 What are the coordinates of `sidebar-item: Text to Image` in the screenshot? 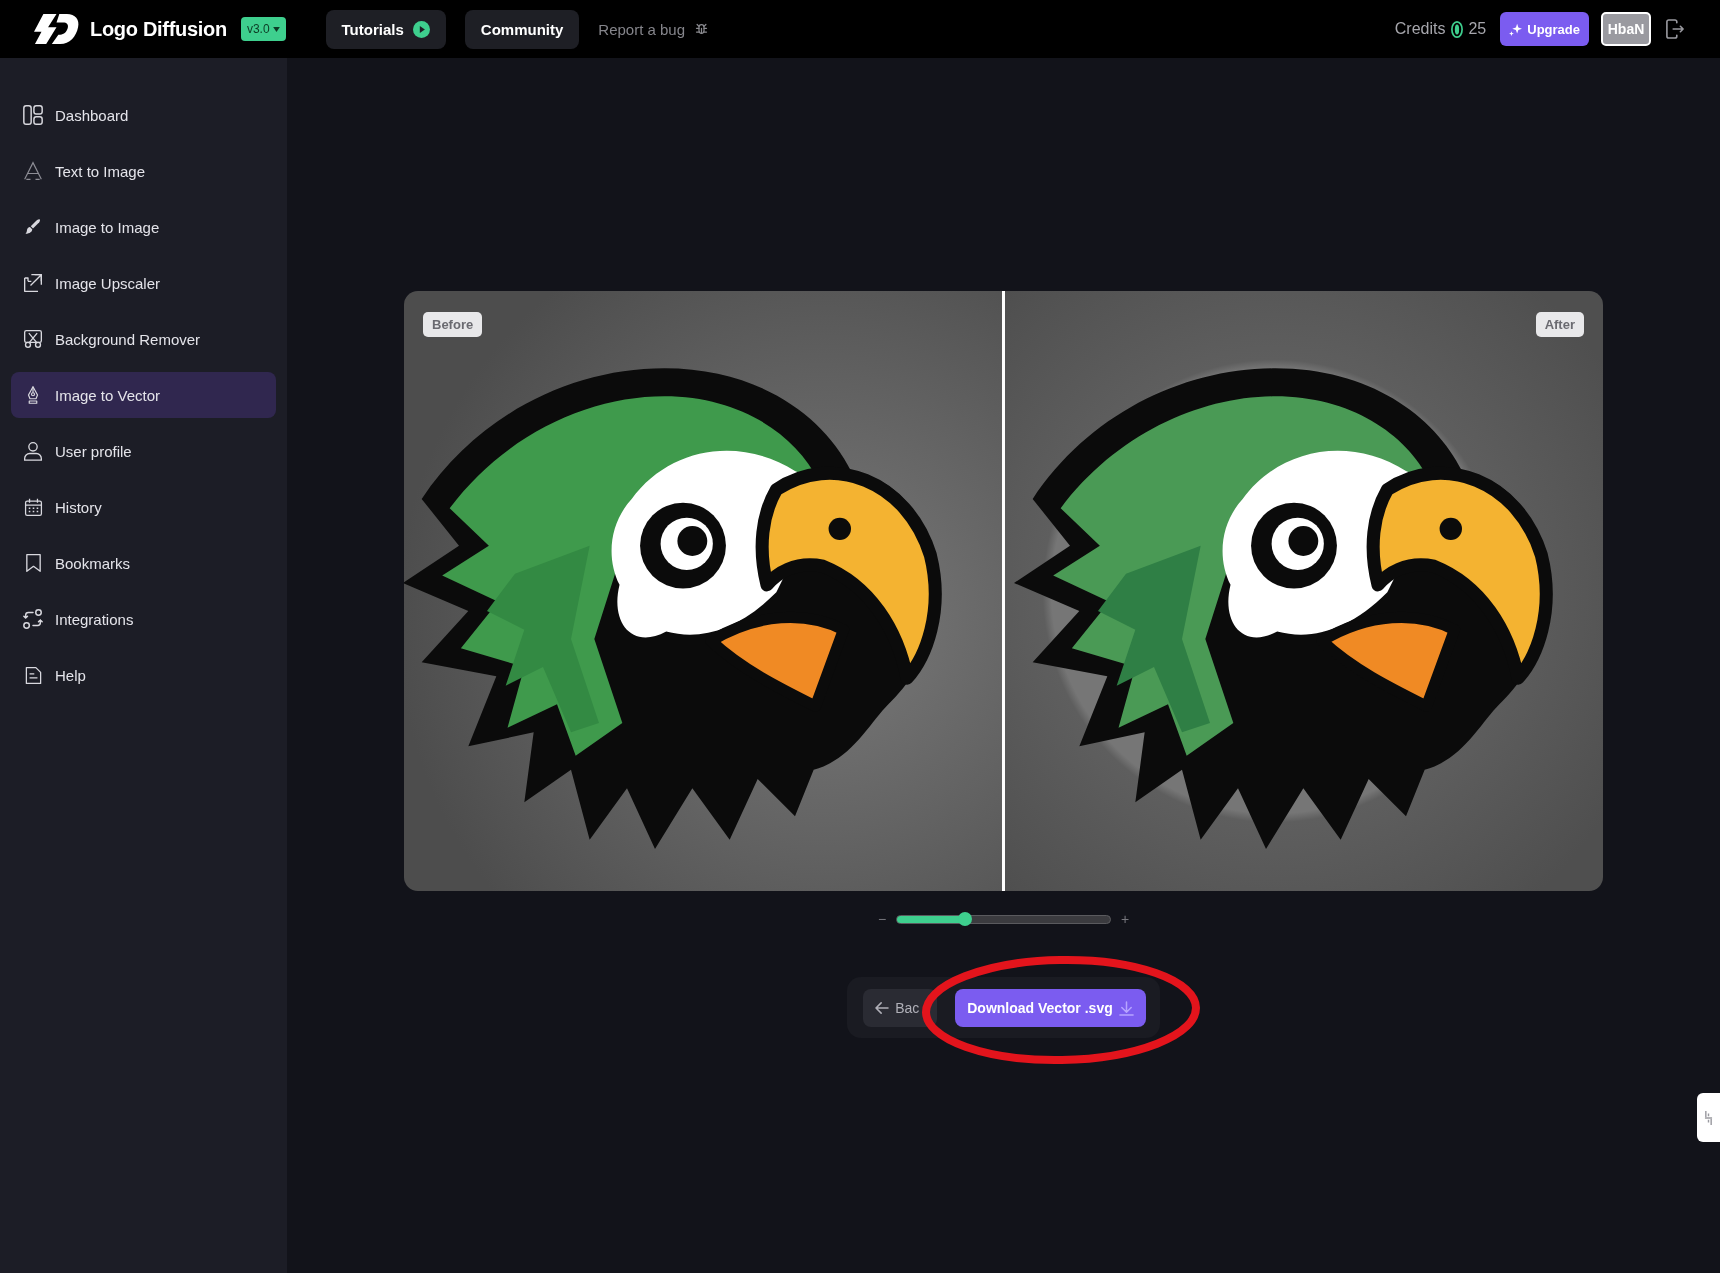 It's located at (143, 171).